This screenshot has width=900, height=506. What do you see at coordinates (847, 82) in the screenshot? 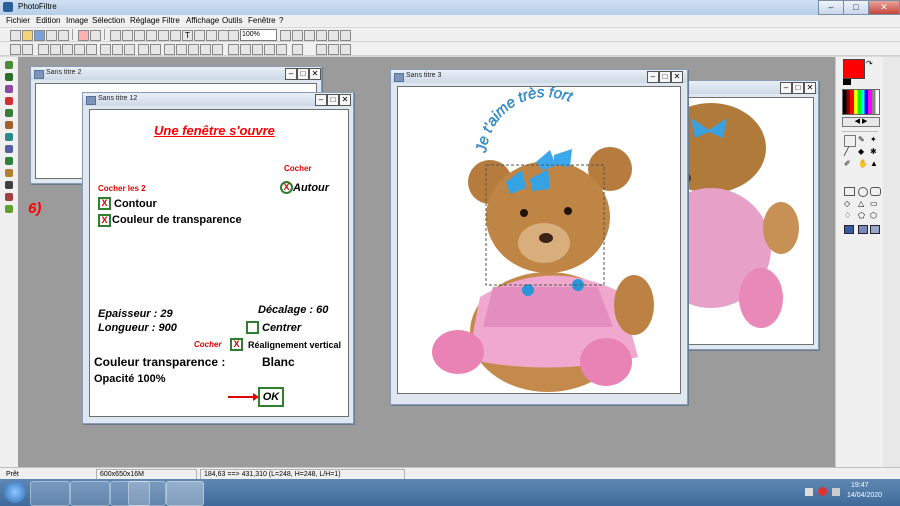
I see `default-colors-icon` at bounding box center [847, 82].